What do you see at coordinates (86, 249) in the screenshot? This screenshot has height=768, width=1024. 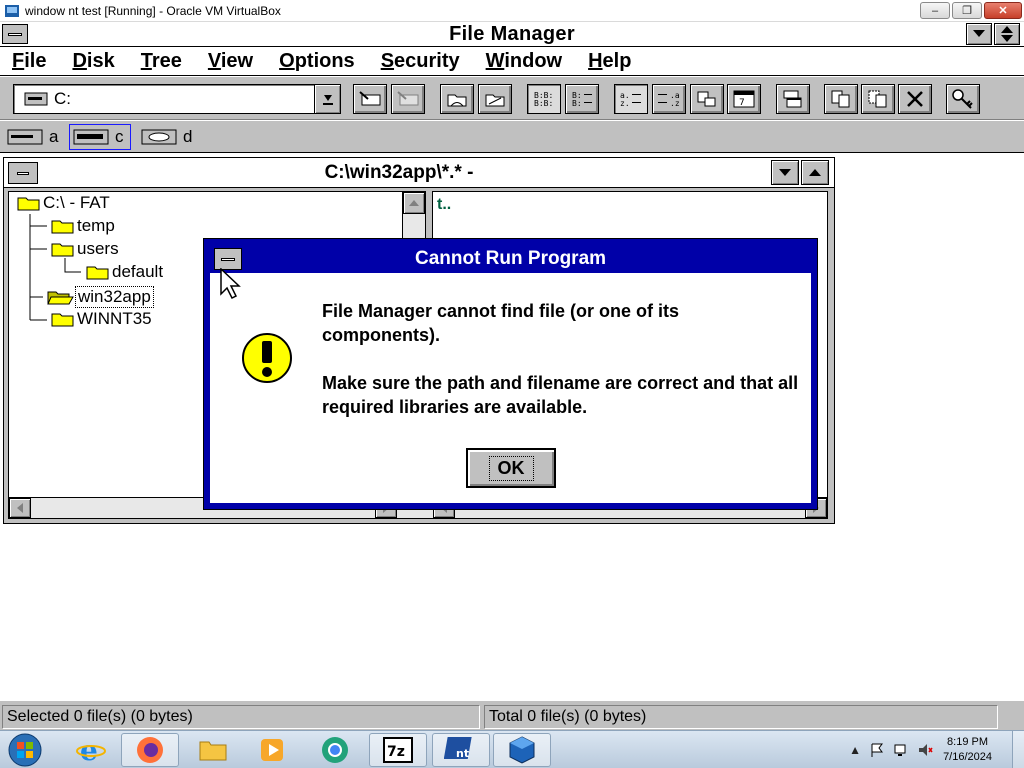 I see `tree-item-users: users` at bounding box center [86, 249].